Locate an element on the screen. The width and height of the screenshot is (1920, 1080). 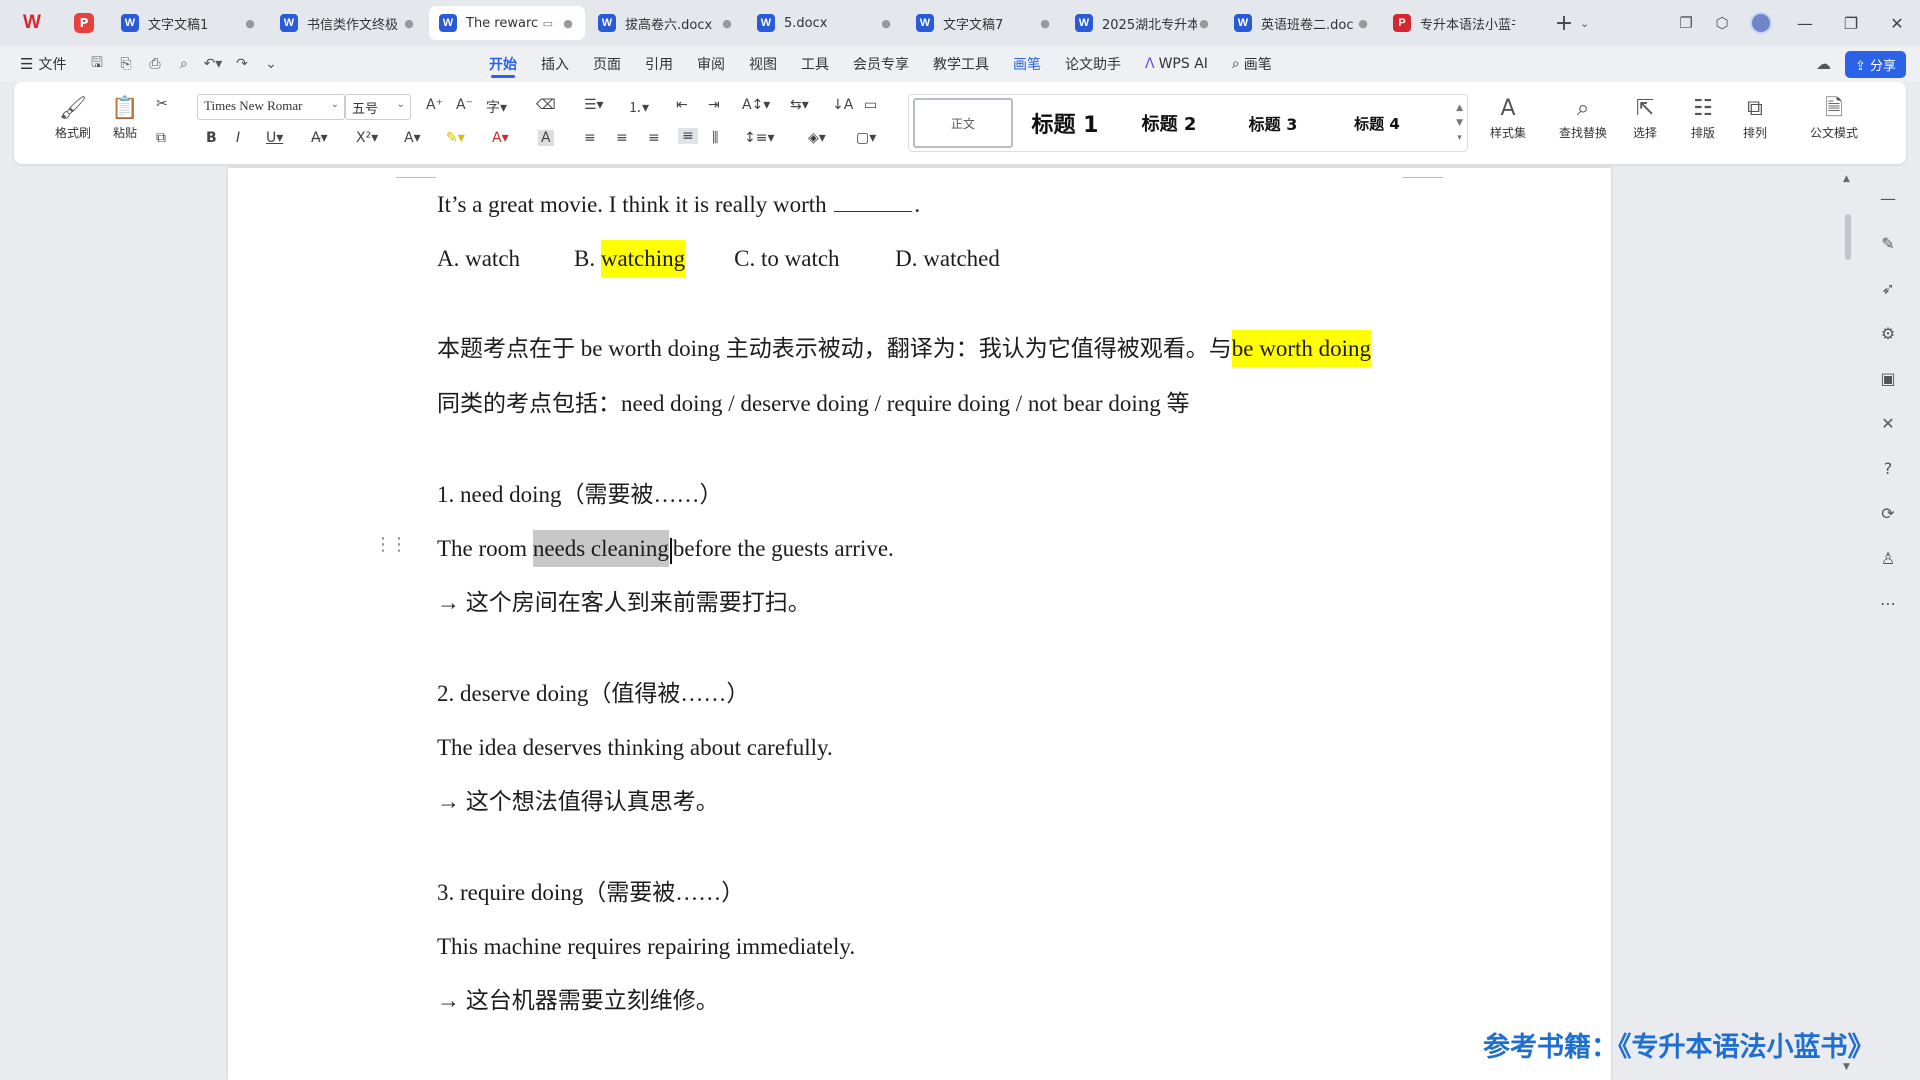
align-left-icon: ≡ is located at coordinates (590, 138).